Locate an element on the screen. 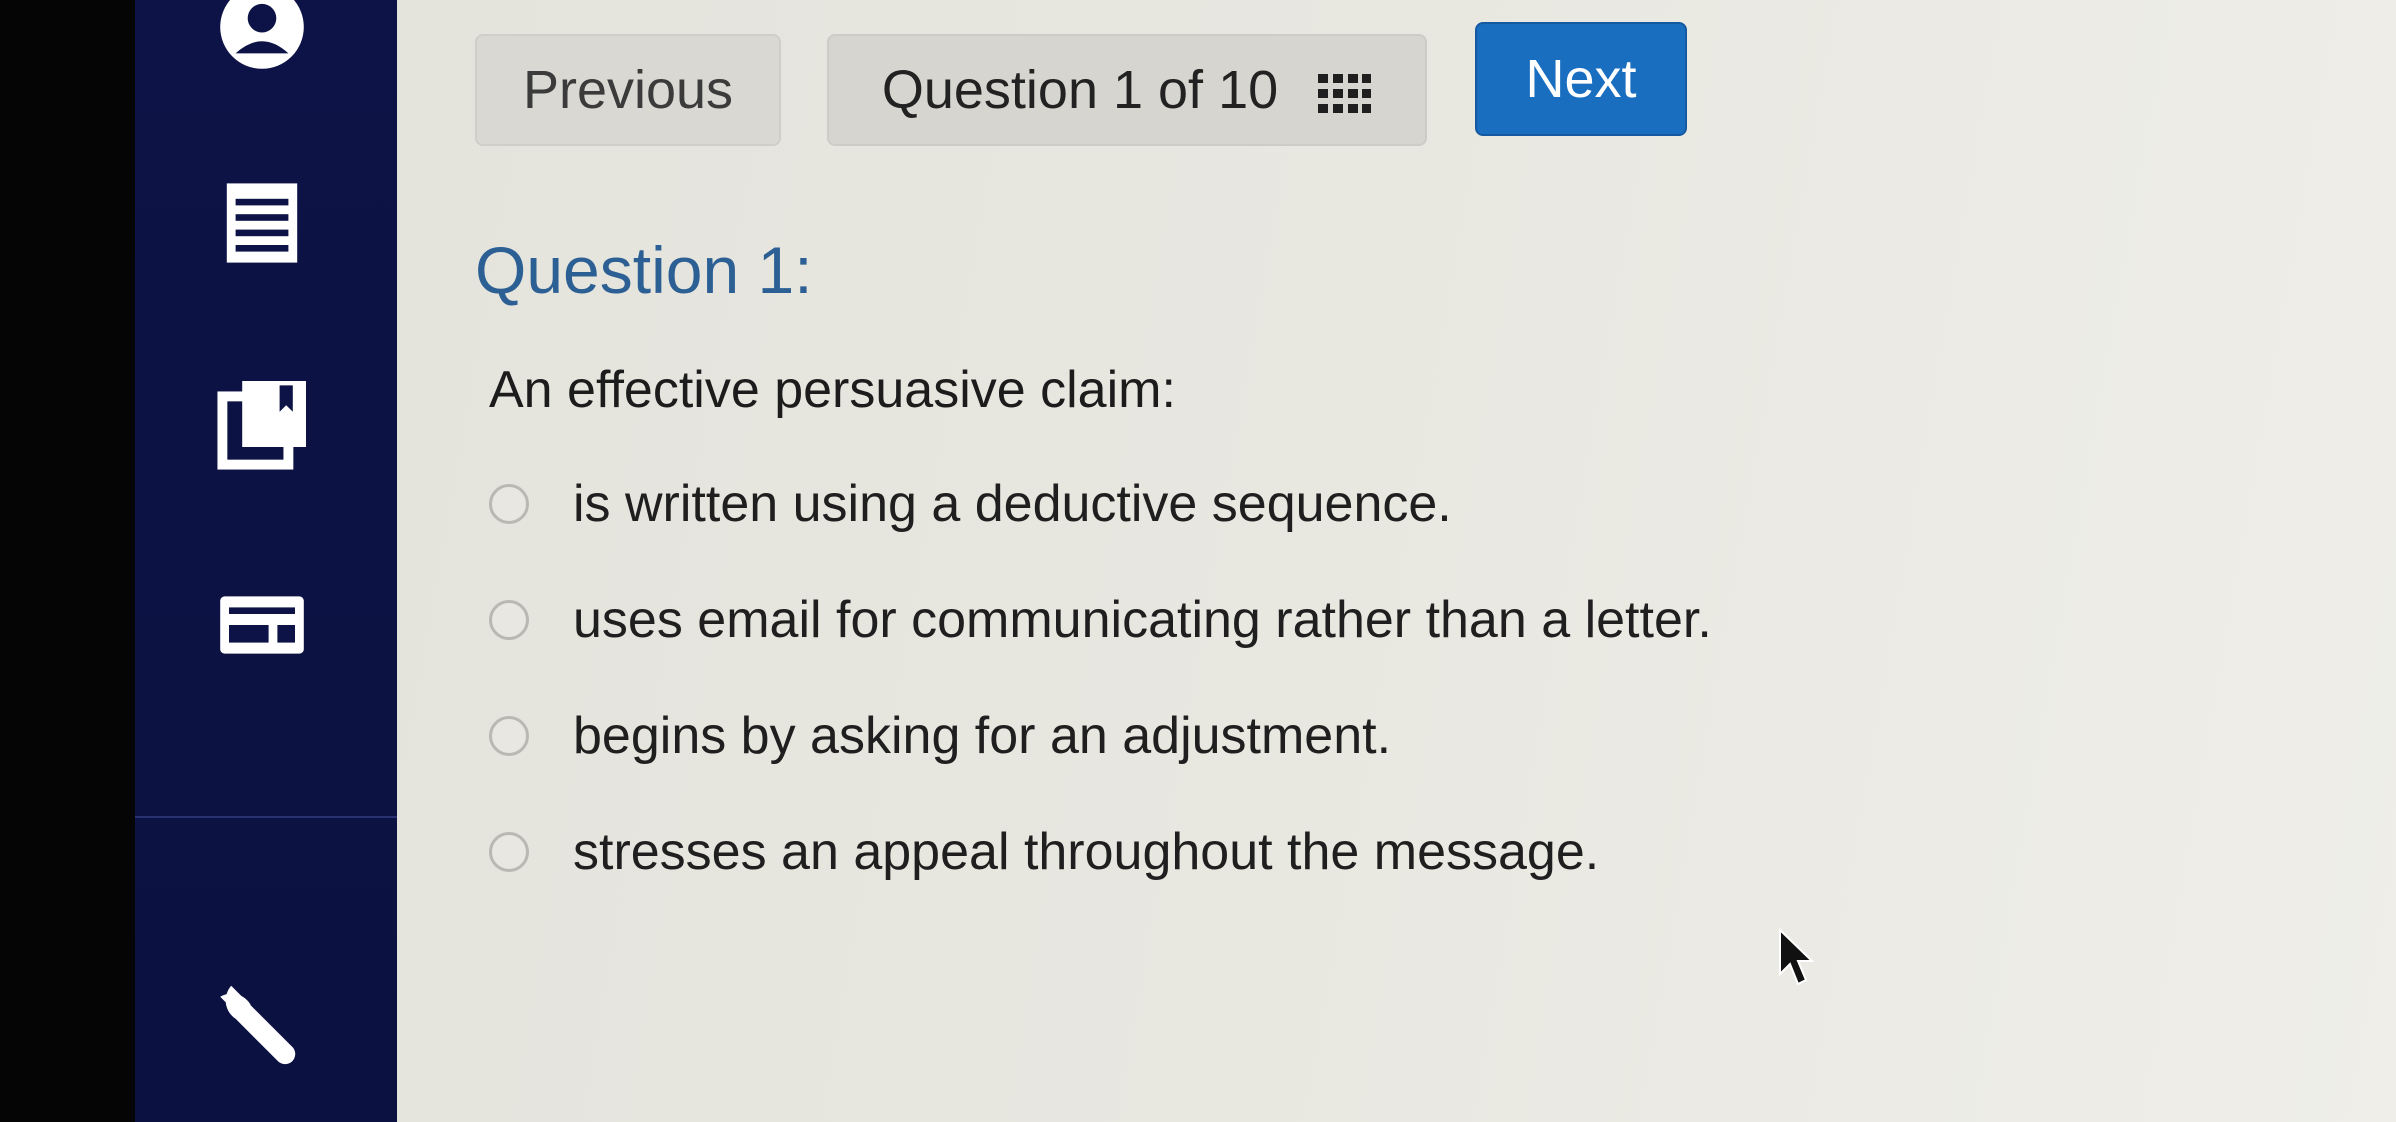 This screenshot has height=1122, width=2396. sidebar-divider is located at coordinates (266, 817).